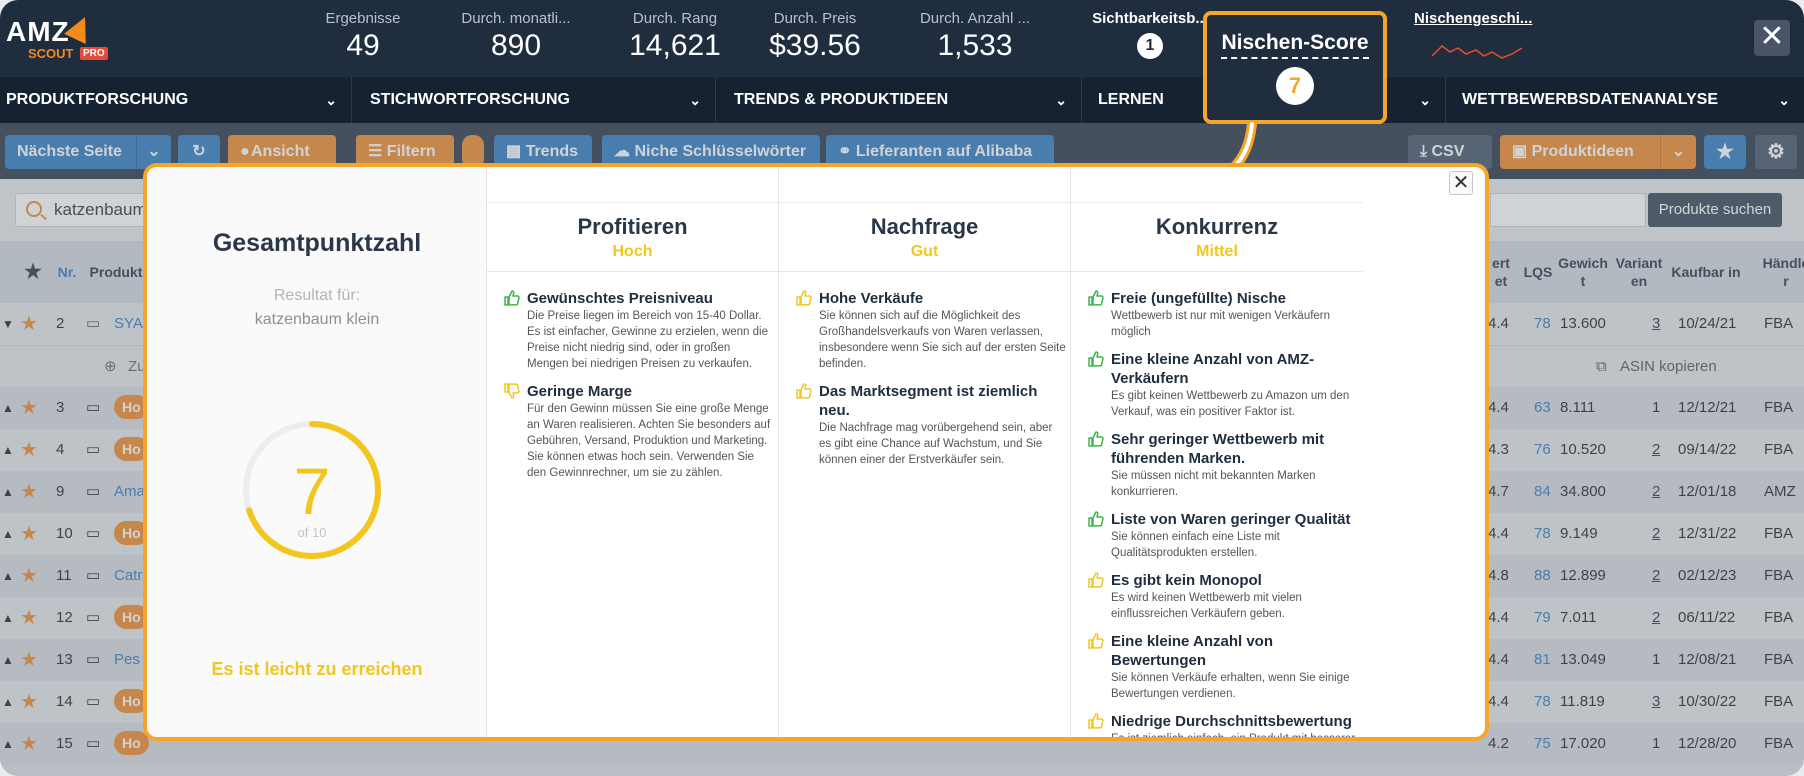 The height and width of the screenshot is (776, 1804). What do you see at coordinates (61, 37) in the screenshot?
I see `amzscout-logo: AMZ SCOUT PRO` at bounding box center [61, 37].